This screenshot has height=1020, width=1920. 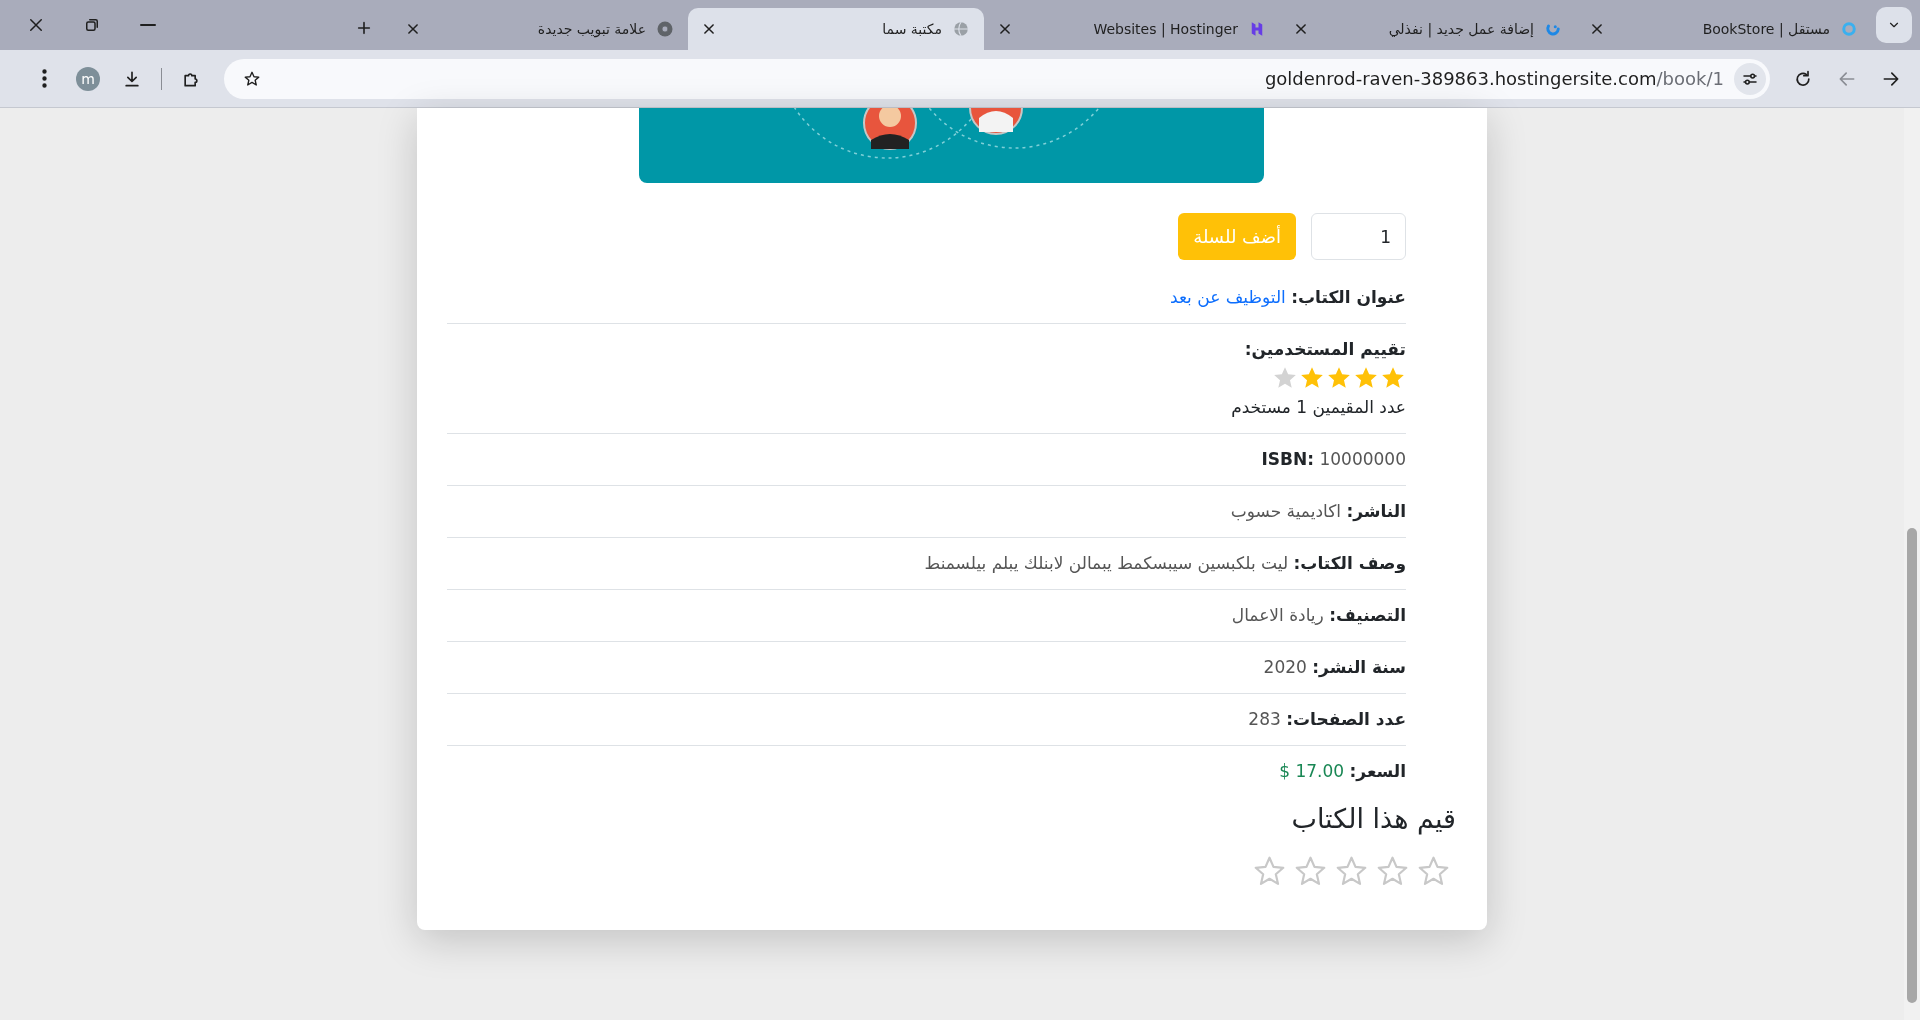 I want to click on rate-stars, so click(x=1351, y=871).